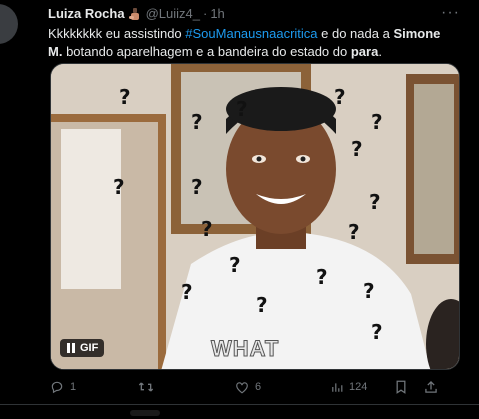 This screenshot has width=479, height=419. I want to click on tweet-text-part: Kkkkkkkk eu assistindo, so click(117, 33).